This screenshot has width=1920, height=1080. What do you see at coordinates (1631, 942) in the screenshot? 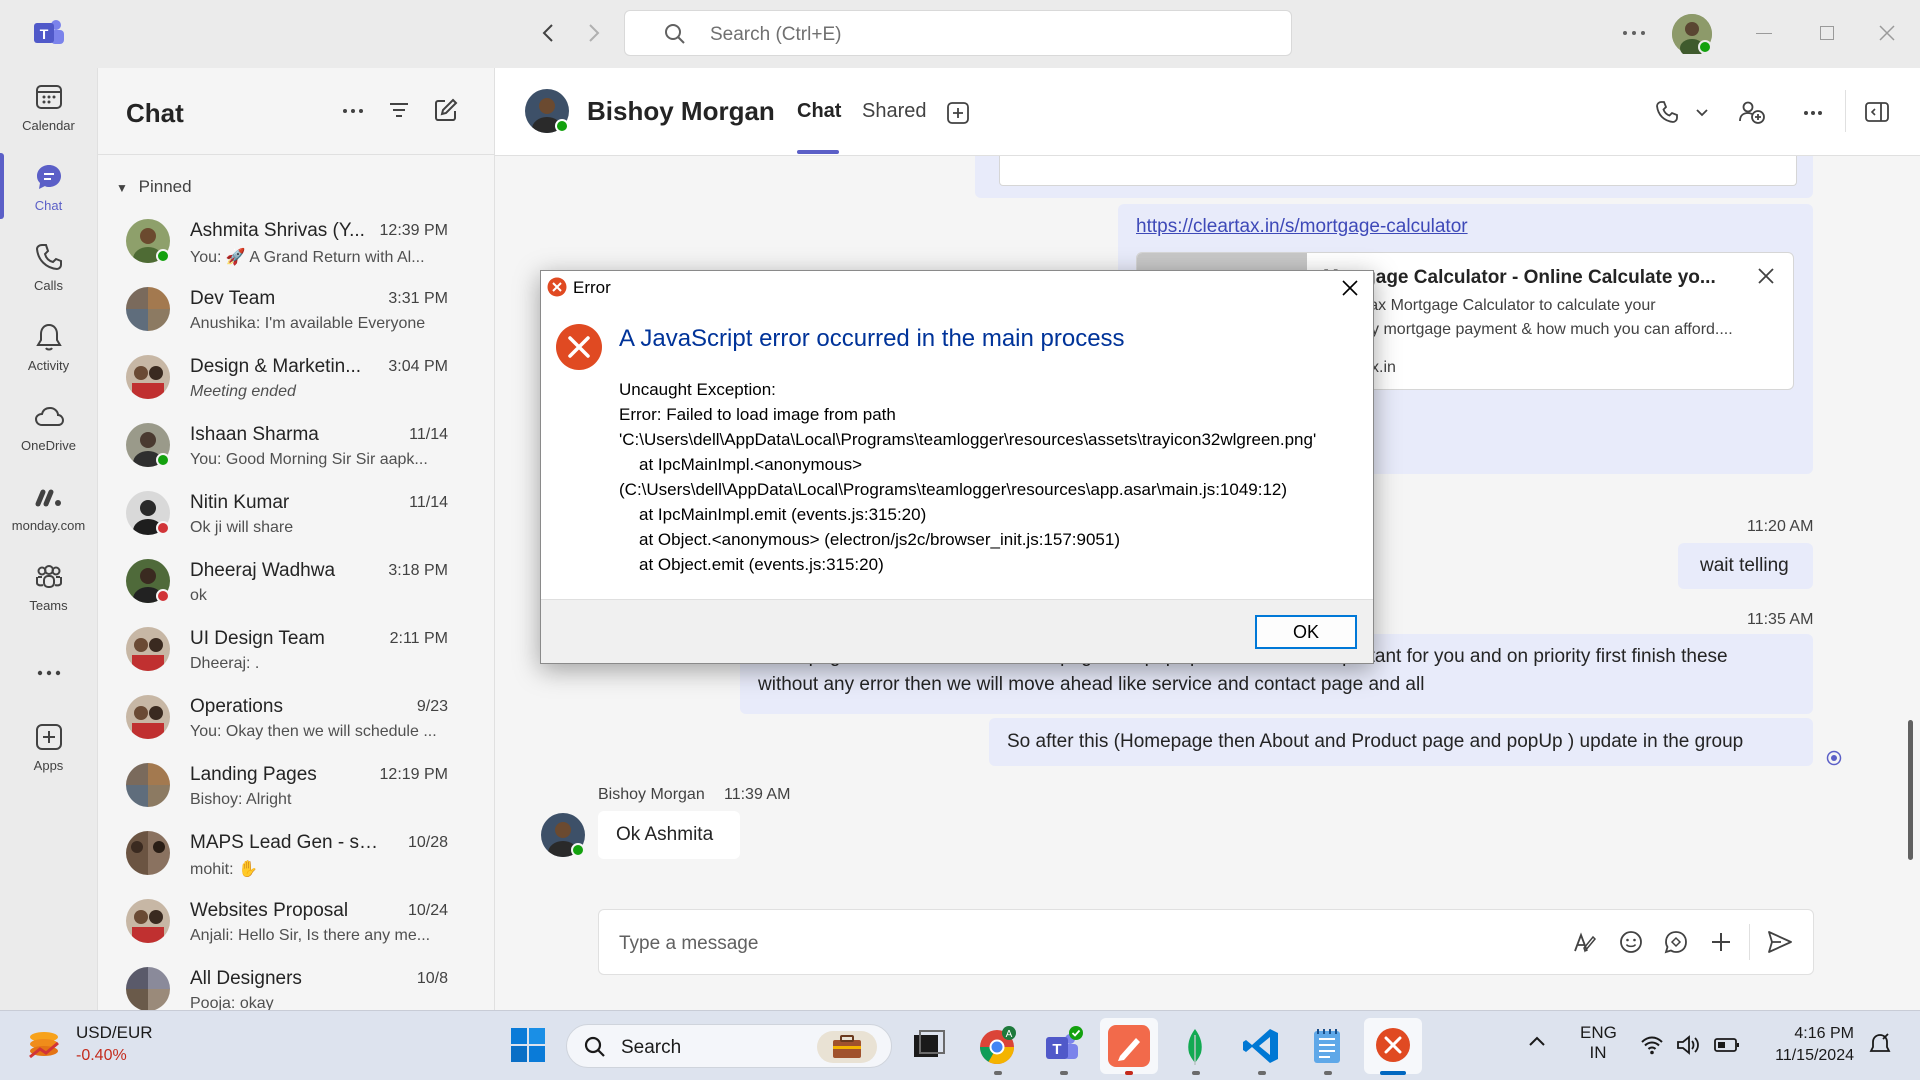
I see `emoji-icon` at bounding box center [1631, 942].